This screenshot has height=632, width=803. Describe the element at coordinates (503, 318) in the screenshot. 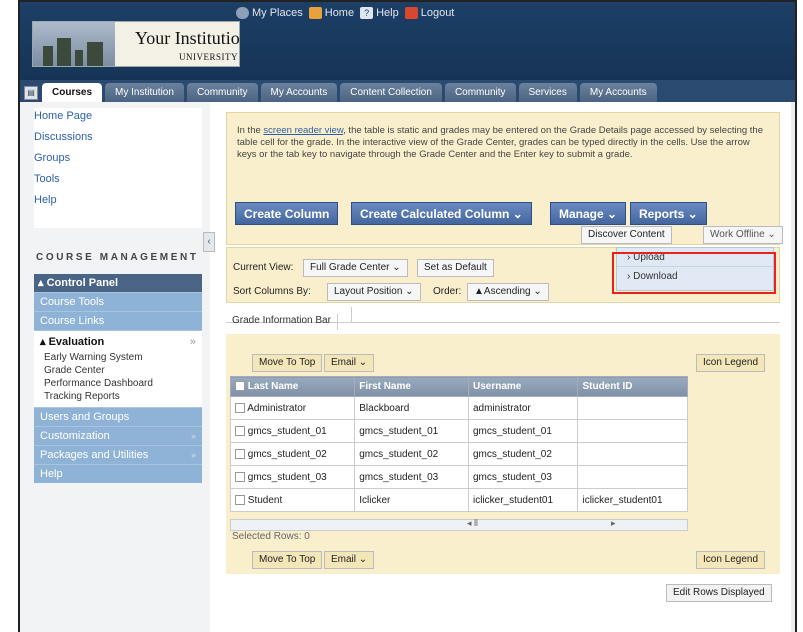

I see `grade-info-bar: Grade Information Bar` at that location.